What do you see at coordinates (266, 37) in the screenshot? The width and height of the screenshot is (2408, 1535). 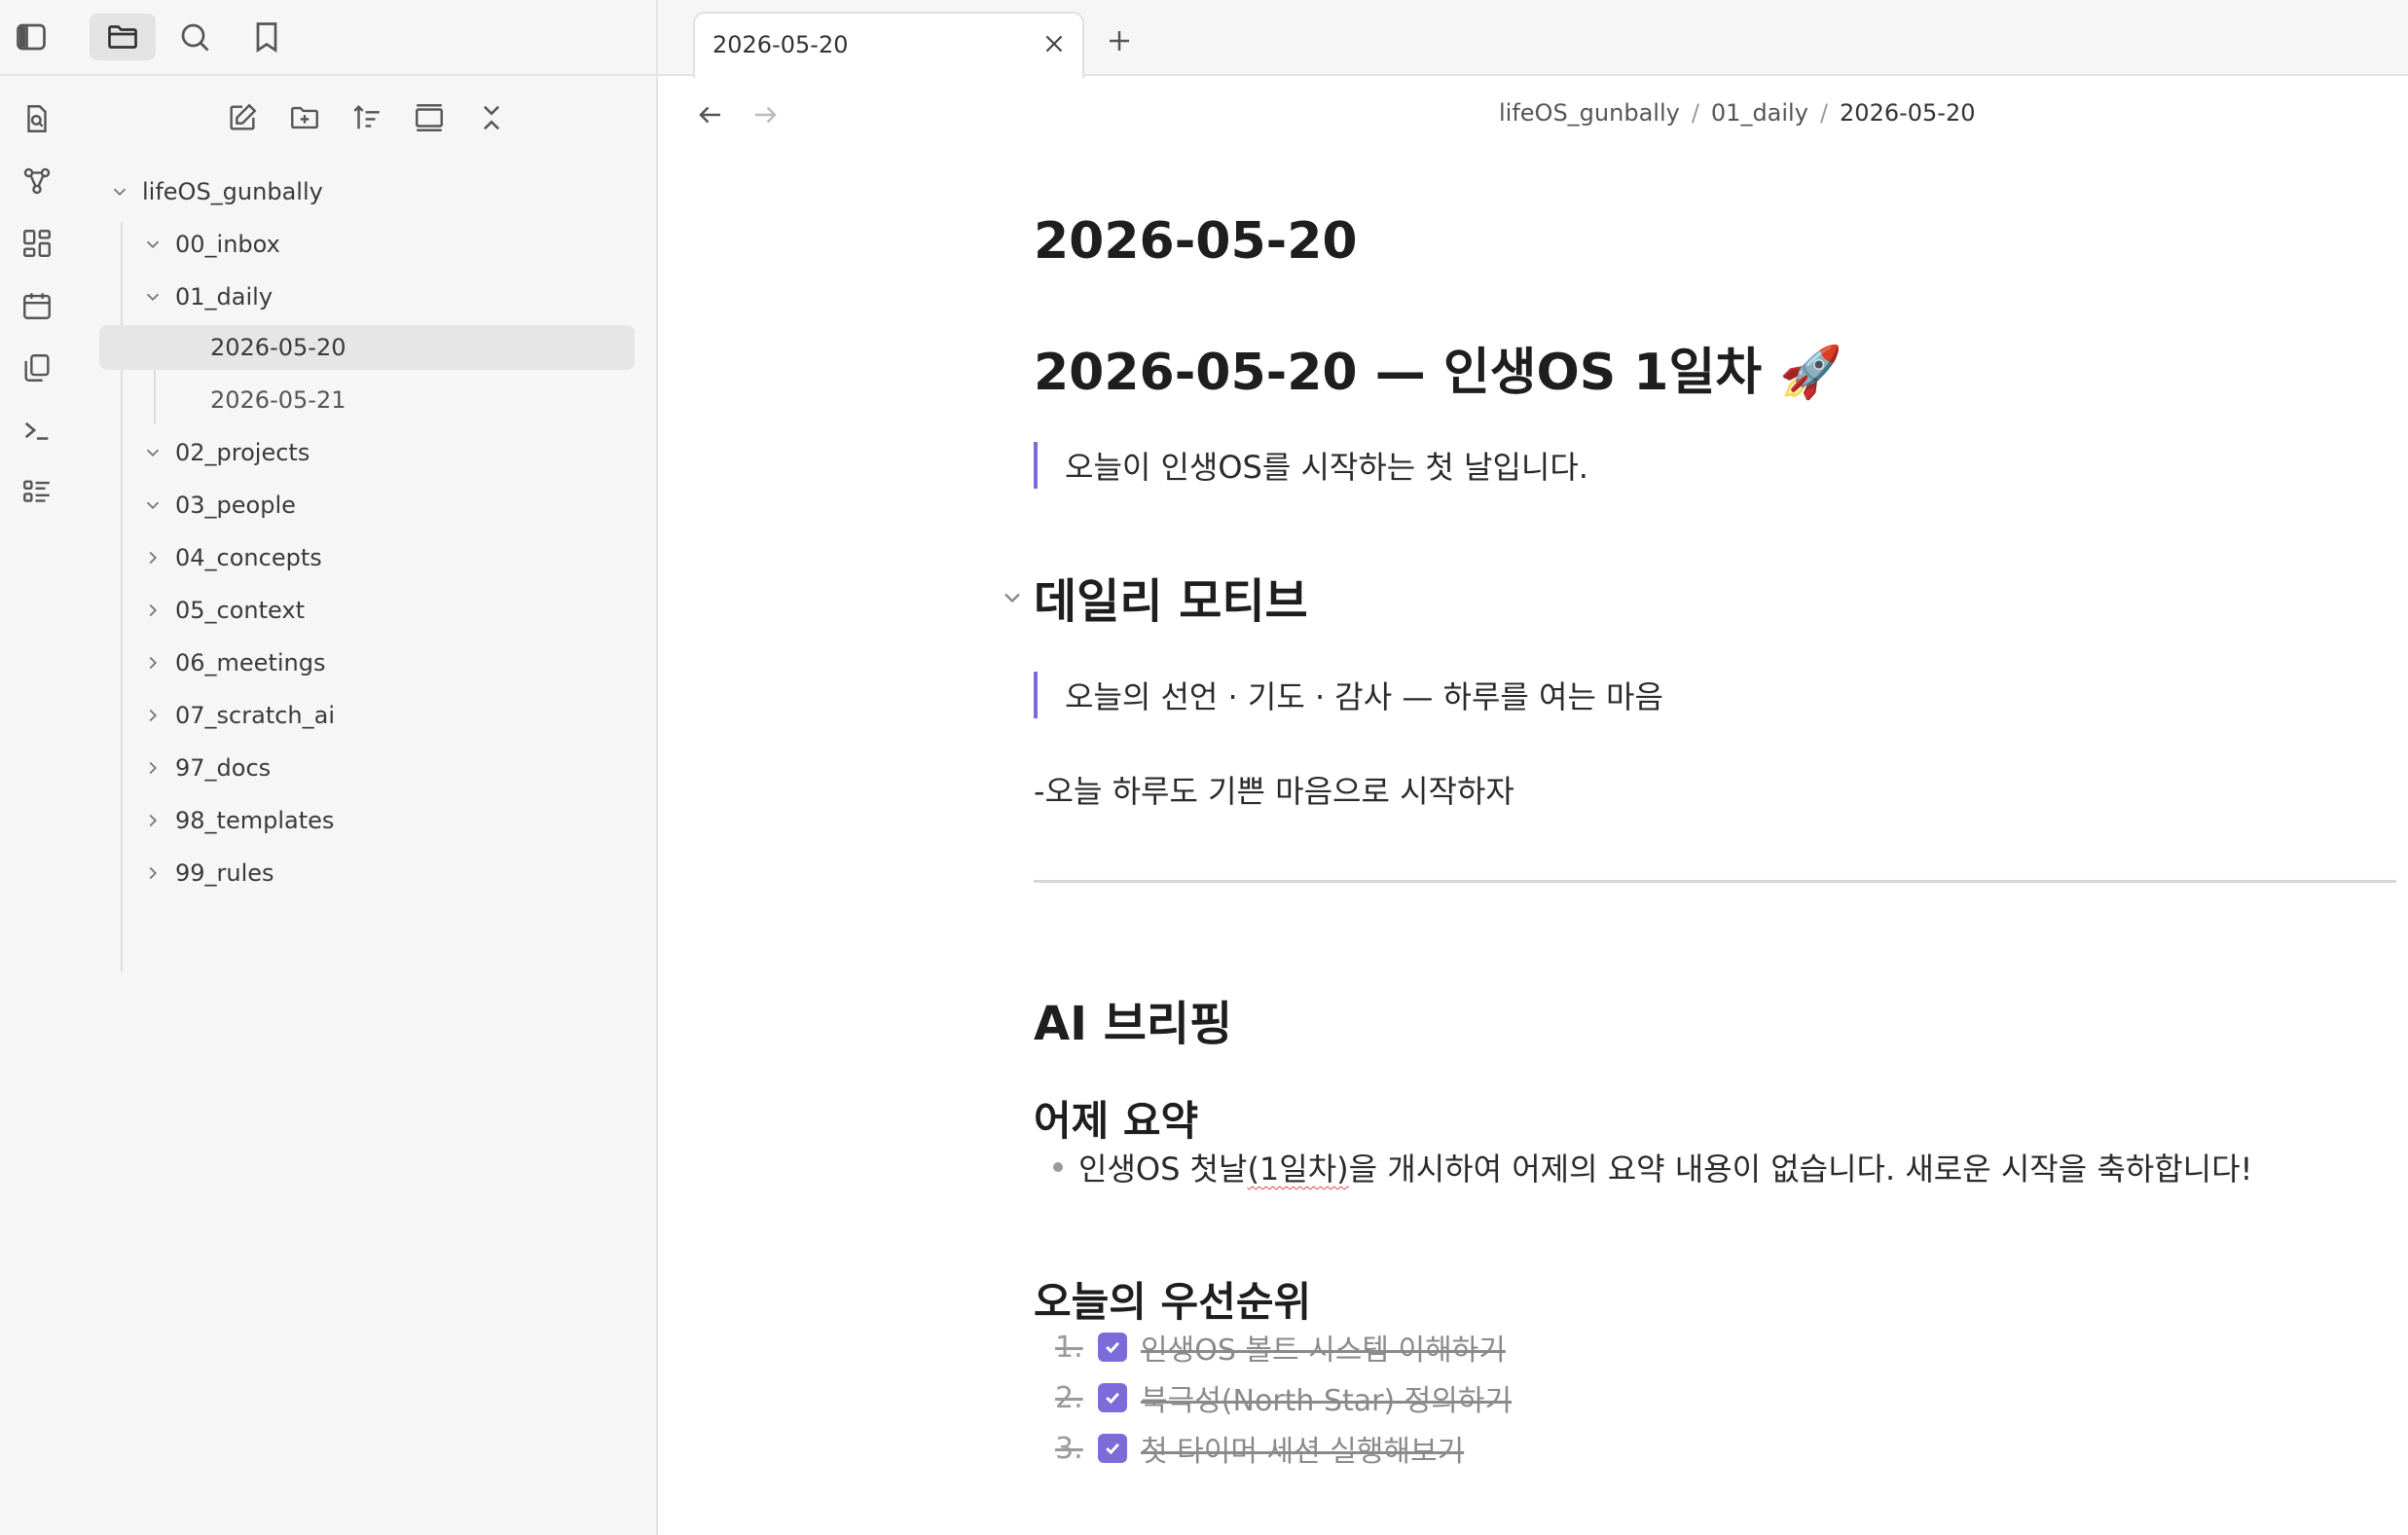 I see `bookmark-icon` at bounding box center [266, 37].